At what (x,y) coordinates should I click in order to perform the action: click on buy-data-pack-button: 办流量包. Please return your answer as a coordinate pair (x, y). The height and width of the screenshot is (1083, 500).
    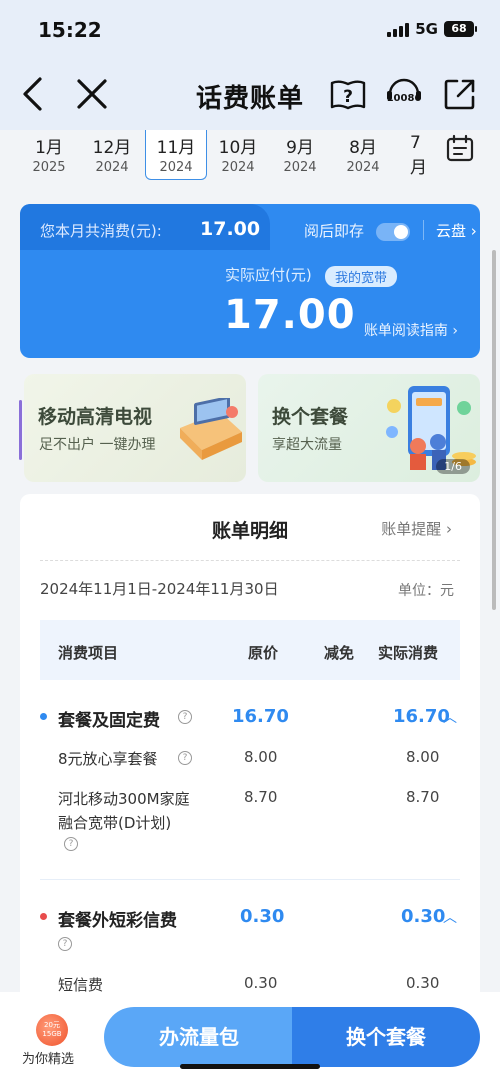
    Looking at the image, I should click on (199, 1037).